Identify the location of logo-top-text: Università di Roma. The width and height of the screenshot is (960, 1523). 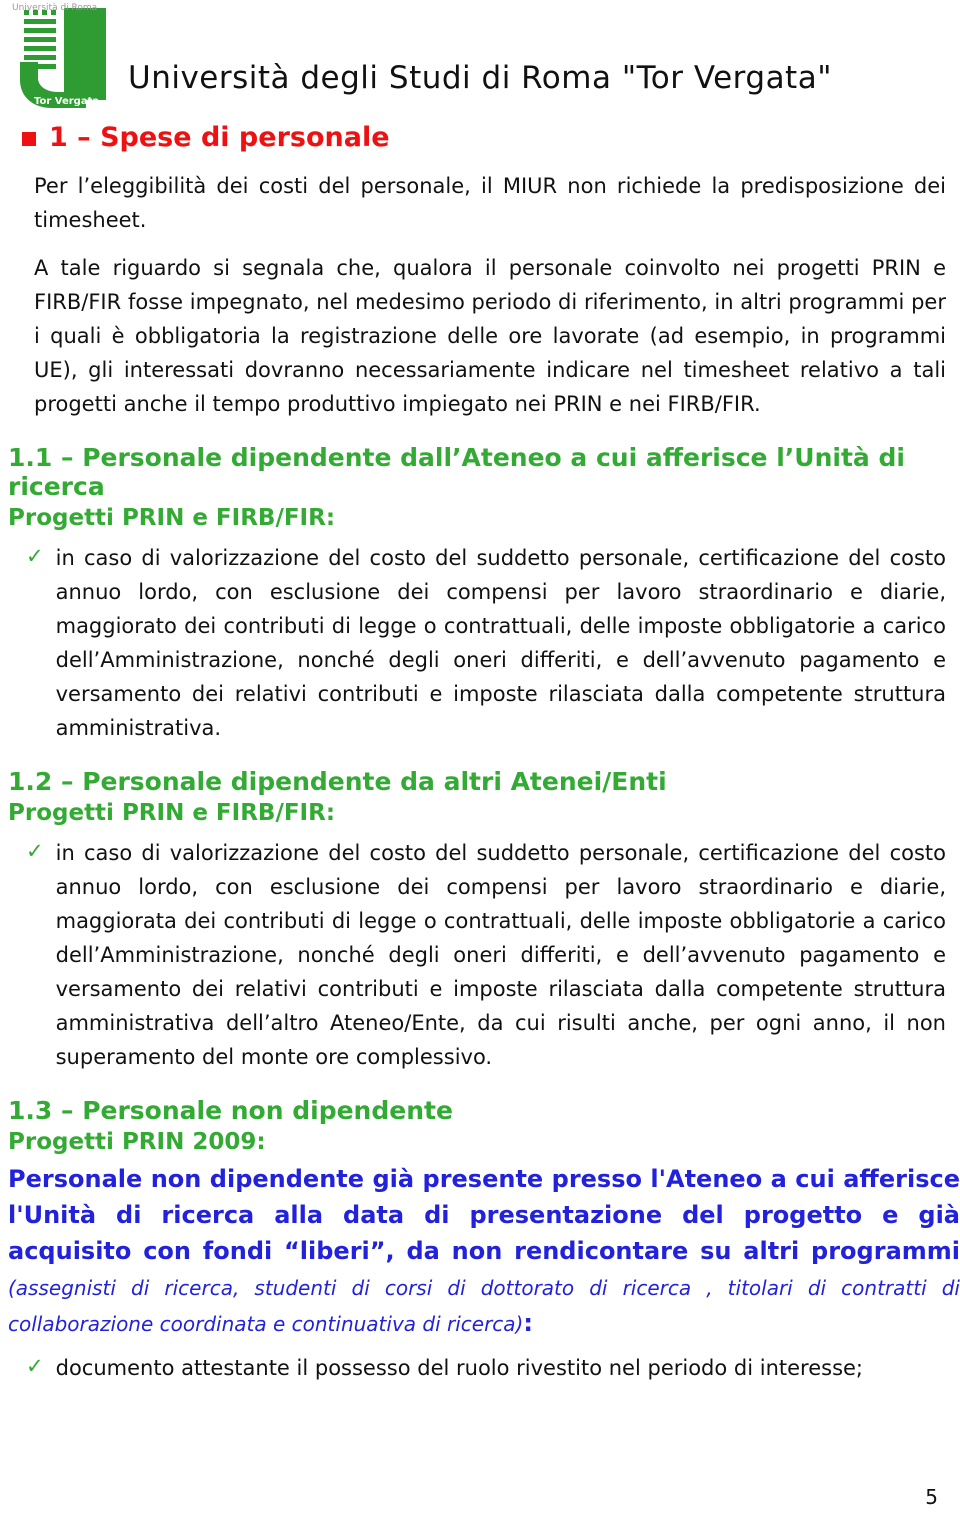
(54, 8).